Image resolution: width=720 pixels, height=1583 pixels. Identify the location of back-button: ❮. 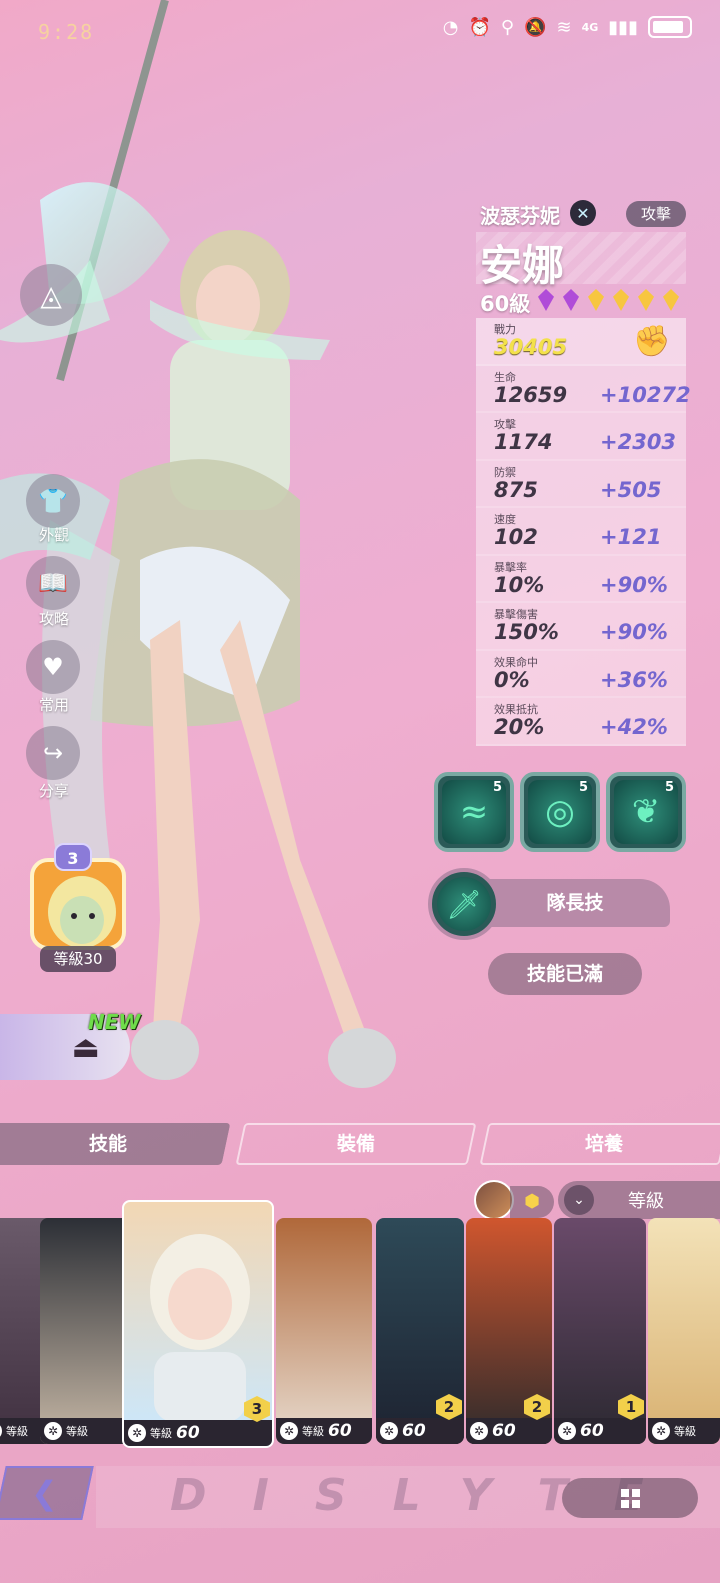
(47, 1493).